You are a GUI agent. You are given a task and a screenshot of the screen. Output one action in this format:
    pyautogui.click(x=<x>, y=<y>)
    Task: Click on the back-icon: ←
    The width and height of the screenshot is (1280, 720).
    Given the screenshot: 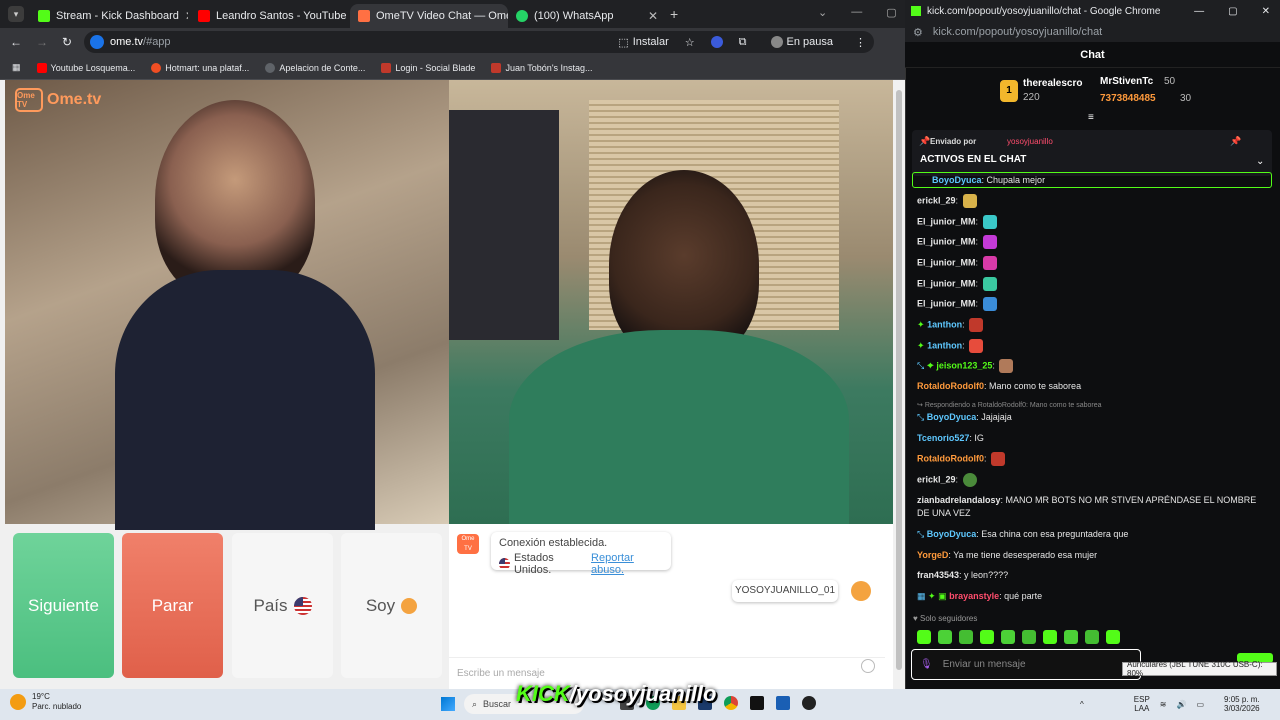 What is the action you would take?
    pyautogui.click(x=16, y=42)
    